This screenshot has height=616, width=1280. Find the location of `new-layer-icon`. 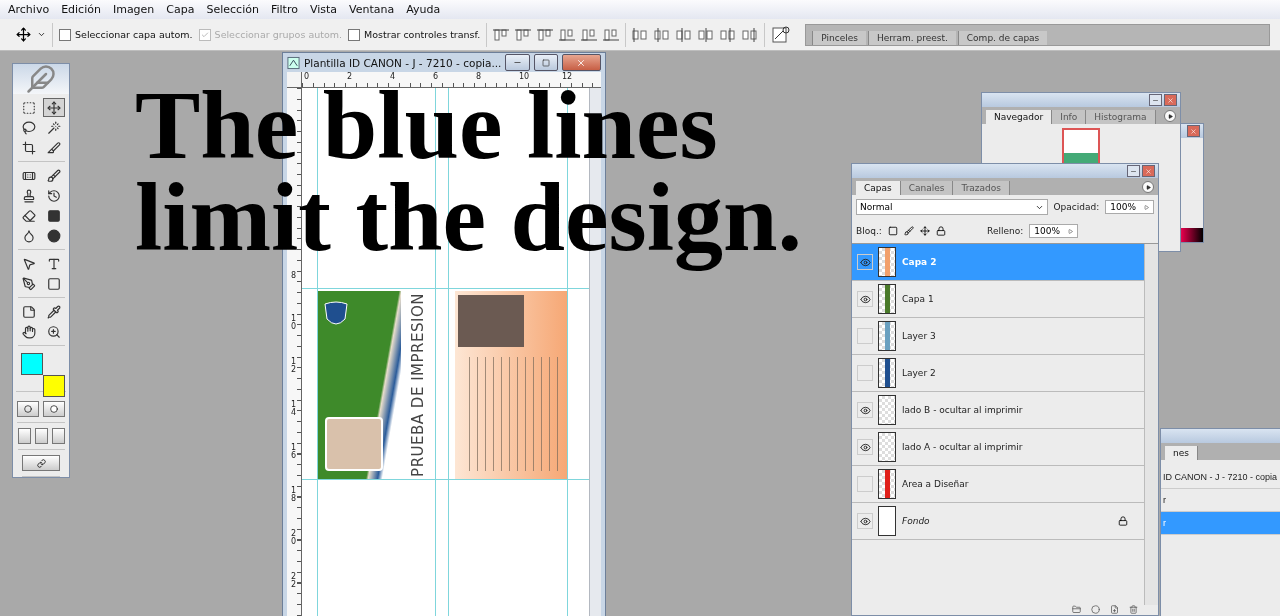

new-layer-icon is located at coordinates (1114, 609).